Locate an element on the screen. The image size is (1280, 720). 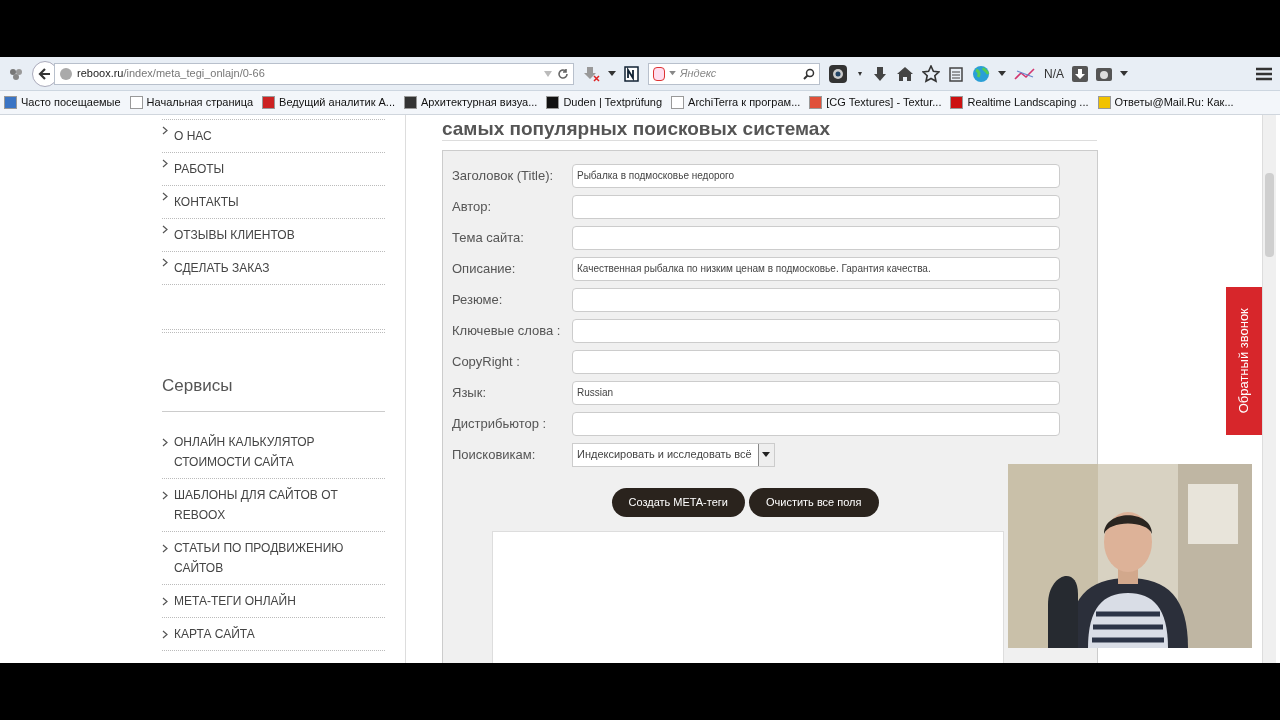
field-label: Поисковикам: is located at coordinates (494, 454).